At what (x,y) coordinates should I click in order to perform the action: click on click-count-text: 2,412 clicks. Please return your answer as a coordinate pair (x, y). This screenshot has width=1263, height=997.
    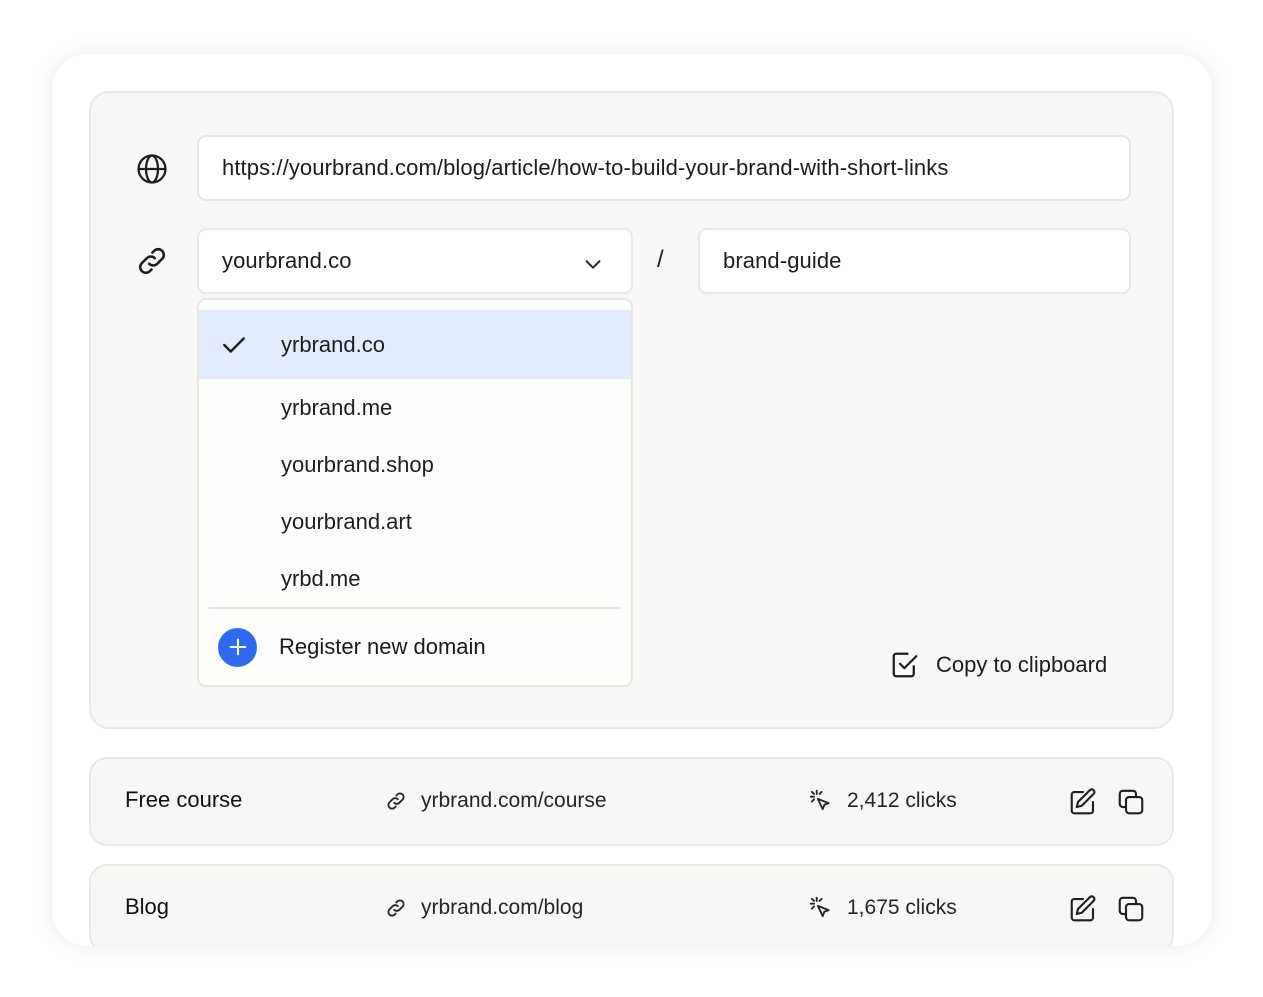
    Looking at the image, I should click on (902, 800).